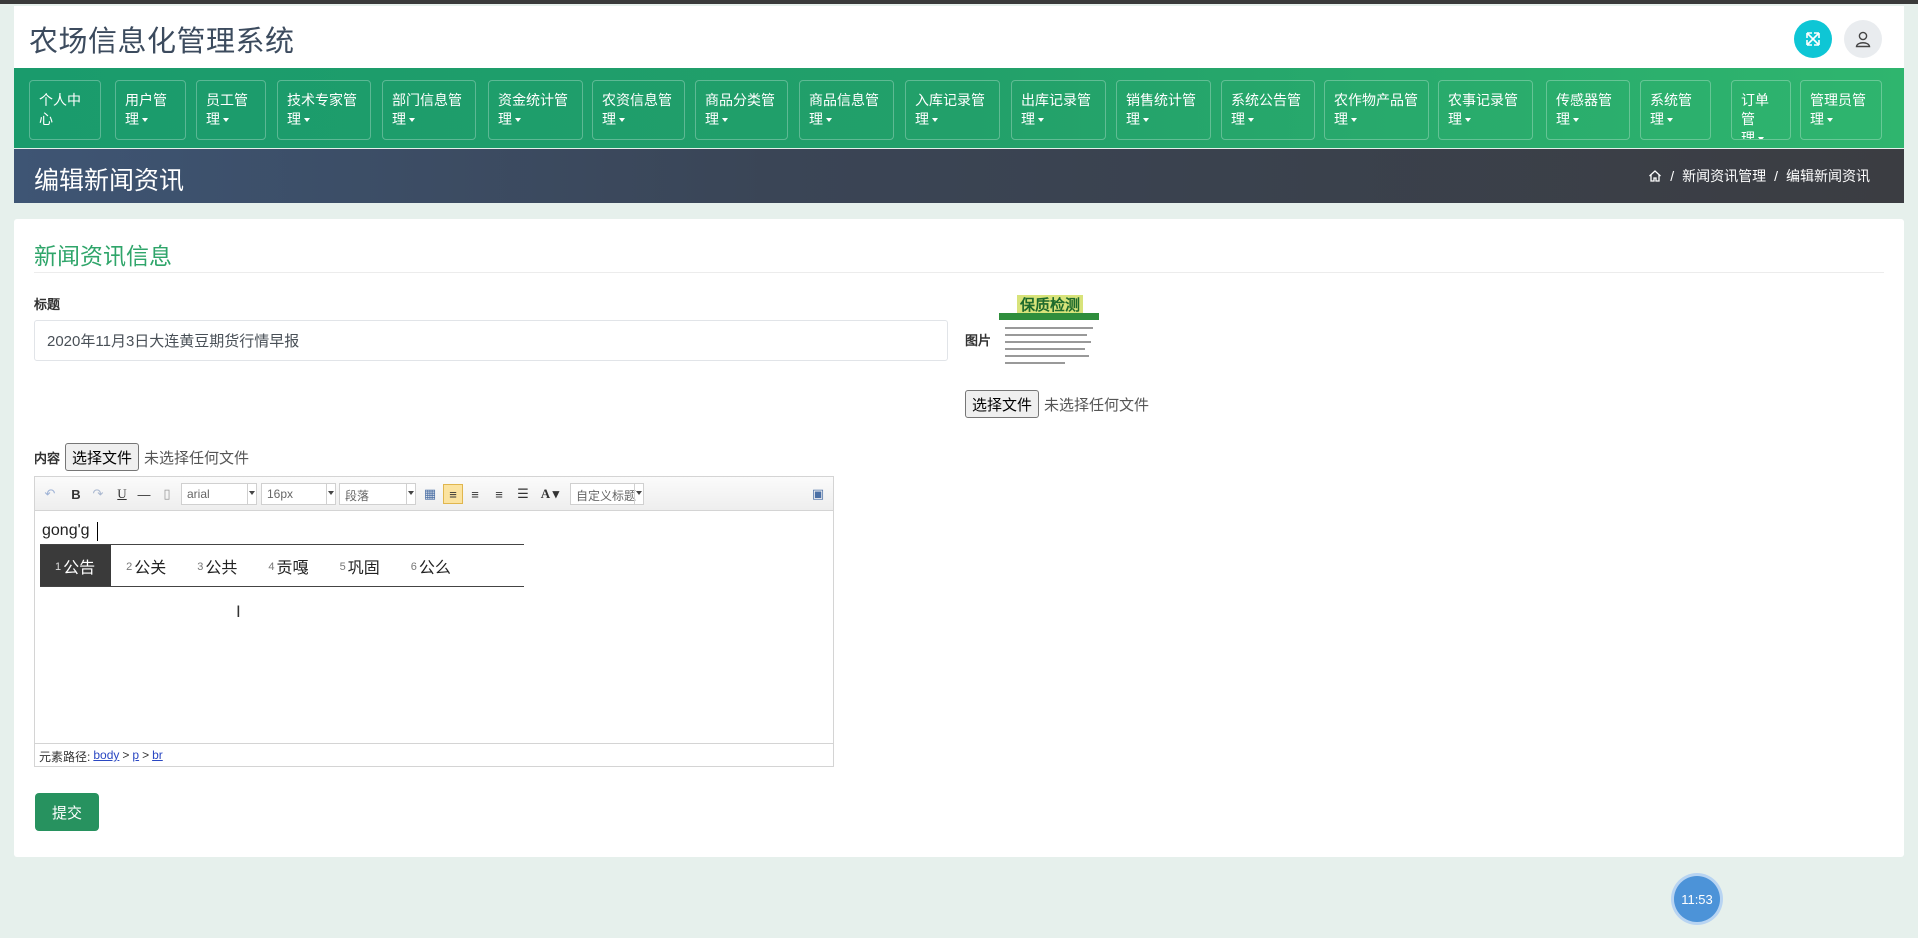 The width and height of the screenshot is (1918, 938). Describe the element at coordinates (324, 110) in the screenshot. I see `nav-item-3: 技术专家管理` at that location.